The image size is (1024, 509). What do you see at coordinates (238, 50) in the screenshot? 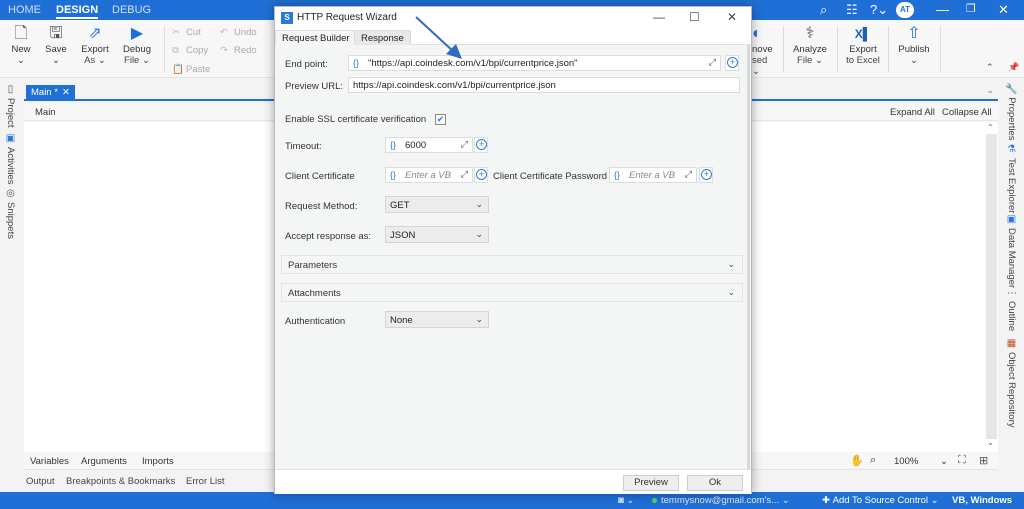
I see `redo-button: ↷ Redo` at bounding box center [238, 50].